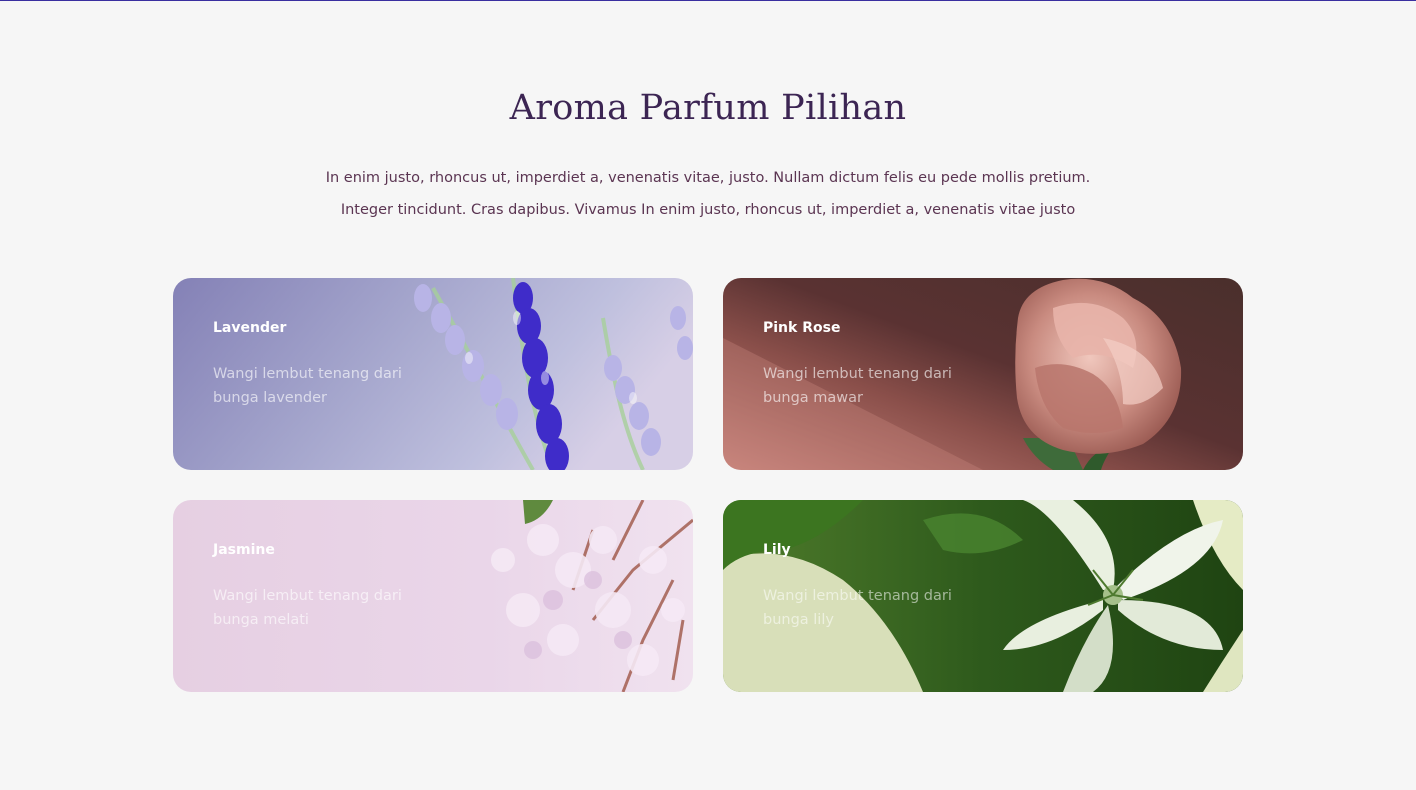 This screenshot has height=790, width=1416. I want to click on card-description: Wangi lembut tenang dari bunga mawar, so click(857, 386).